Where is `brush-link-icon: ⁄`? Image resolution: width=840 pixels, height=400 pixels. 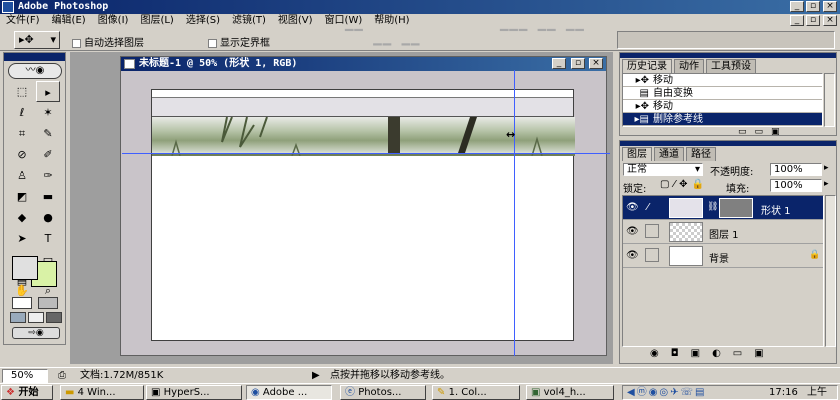 brush-link-icon: ⁄ is located at coordinates (648, 207).